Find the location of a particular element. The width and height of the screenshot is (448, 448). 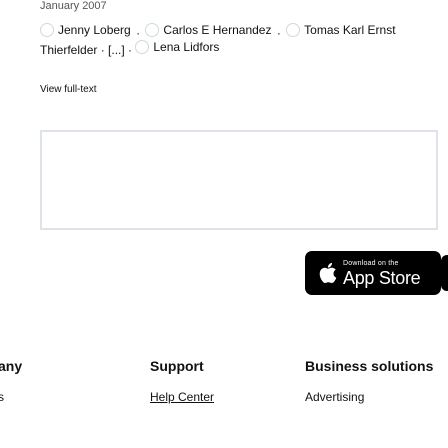

publication-date: January 2007 is located at coordinates (73, 6).